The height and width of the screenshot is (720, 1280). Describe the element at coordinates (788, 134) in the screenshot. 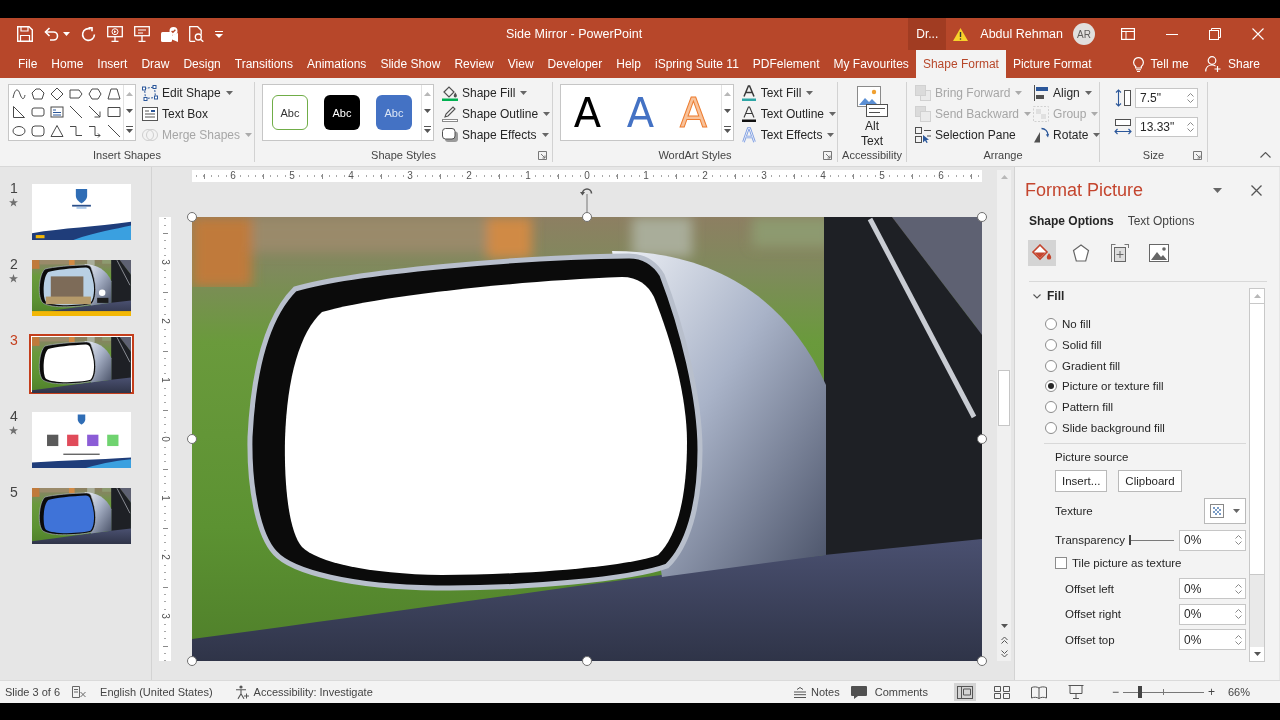

I see `text-effects-button: Text Effects` at that location.